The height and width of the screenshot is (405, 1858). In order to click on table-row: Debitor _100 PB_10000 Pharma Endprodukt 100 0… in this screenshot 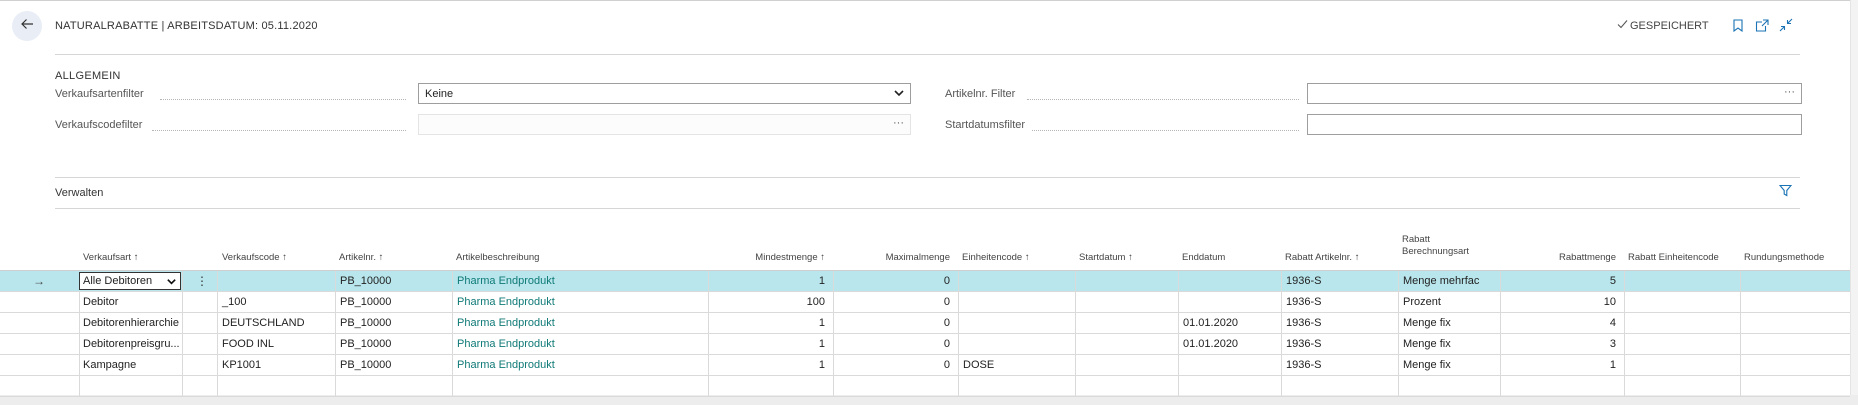, I will do `click(925, 302)`.